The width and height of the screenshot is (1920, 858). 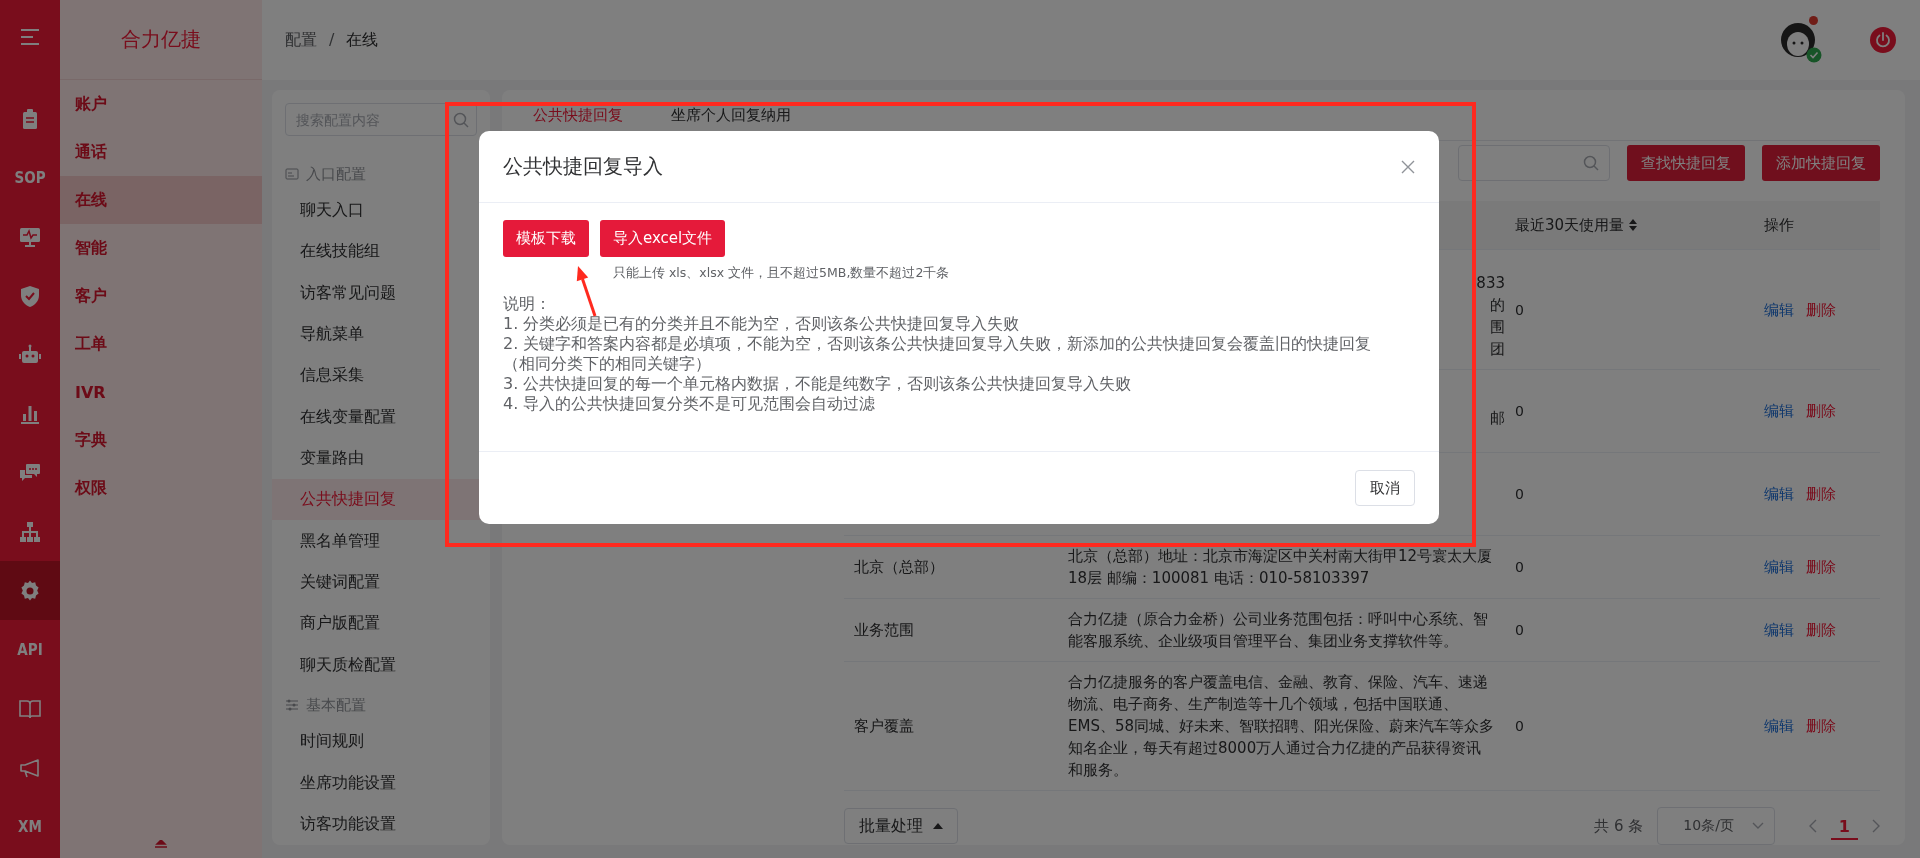 What do you see at coordinates (161, 248) in the screenshot?
I see `nav-item: 智能` at bounding box center [161, 248].